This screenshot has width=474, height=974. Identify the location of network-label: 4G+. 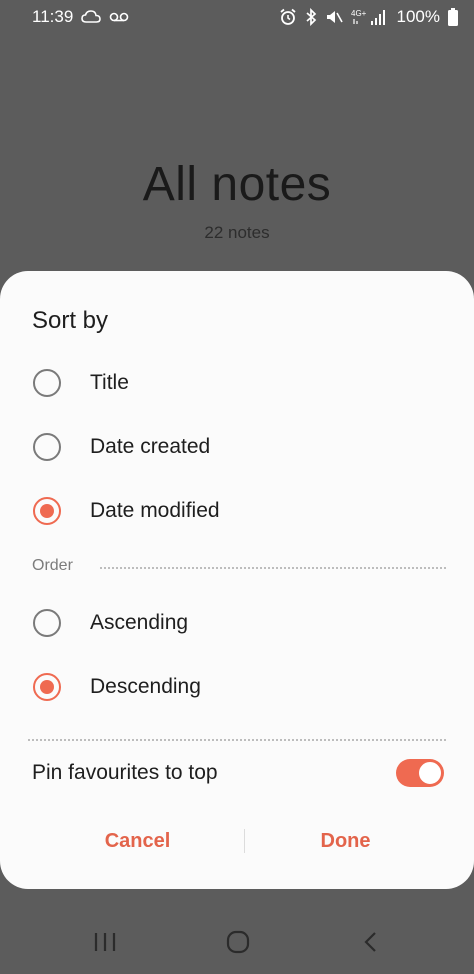
(359, 13).